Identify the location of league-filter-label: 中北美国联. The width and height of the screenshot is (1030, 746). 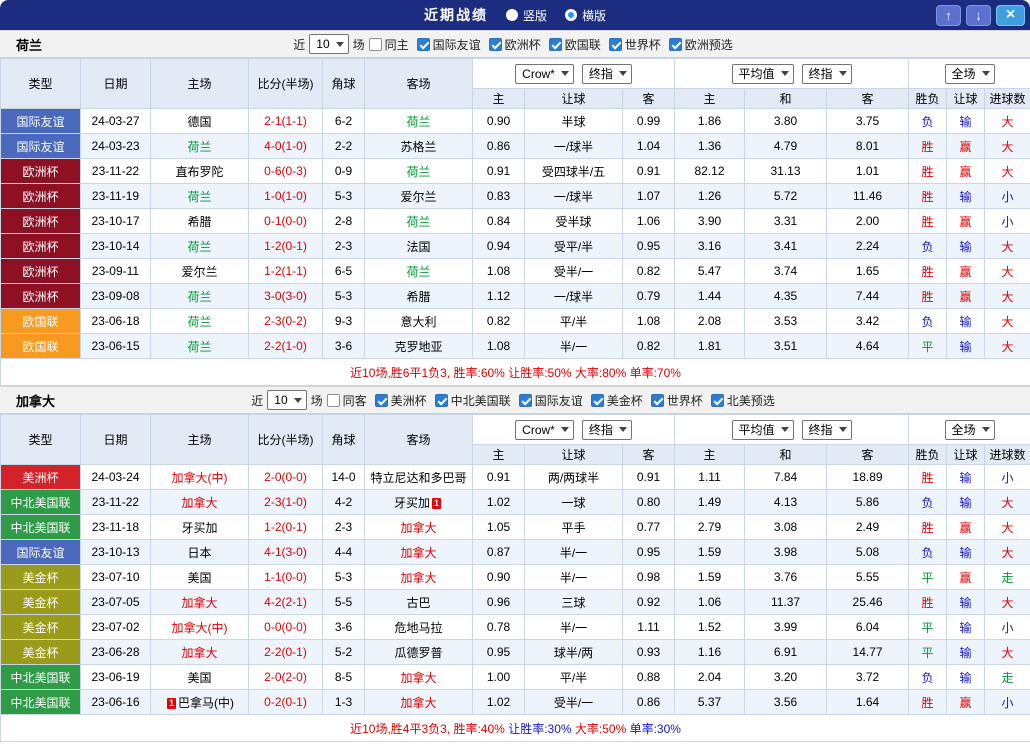
(481, 400).